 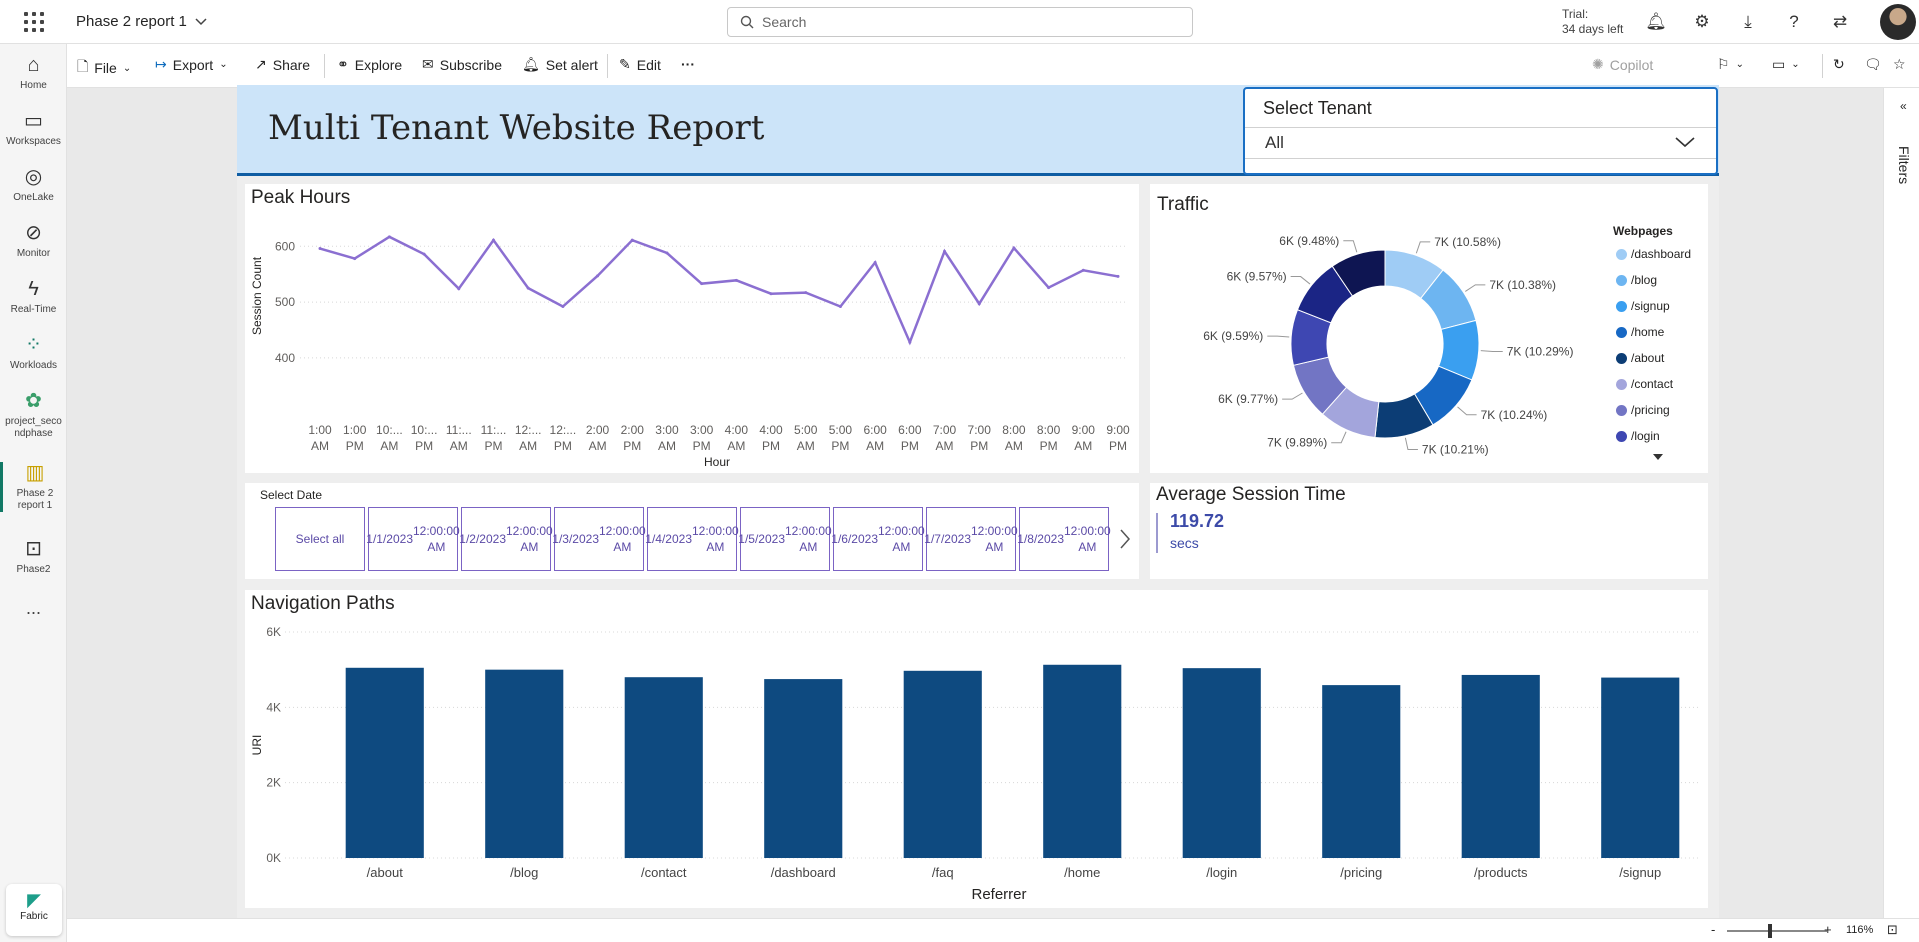 What do you see at coordinates (1125, 539) in the screenshot?
I see `chevron-right-icon` at bounding box center [1125, 539].